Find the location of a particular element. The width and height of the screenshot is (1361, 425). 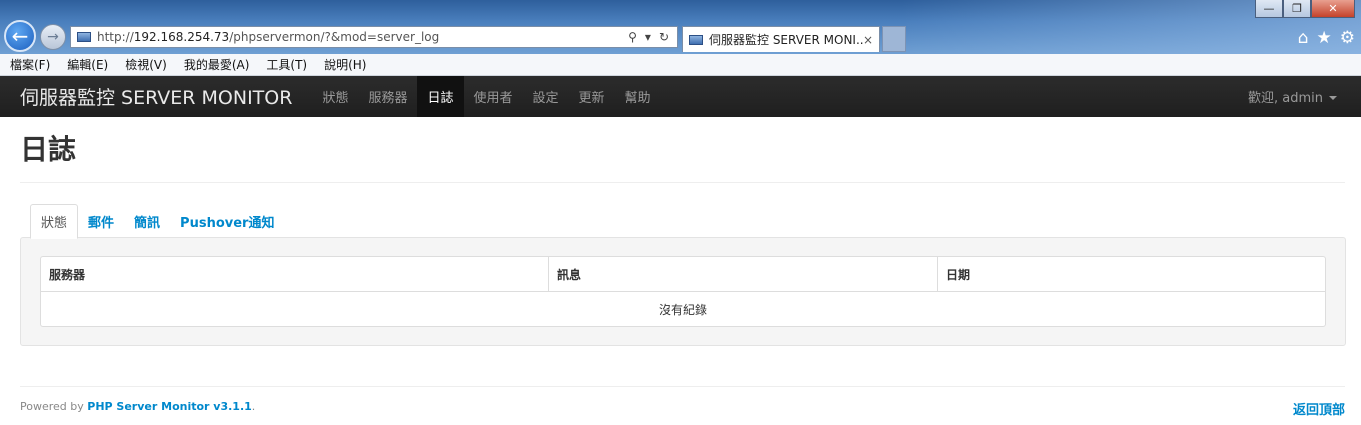

product-link: PHP Server Monitor v3.1.1 is located at coordinates (169, 406).